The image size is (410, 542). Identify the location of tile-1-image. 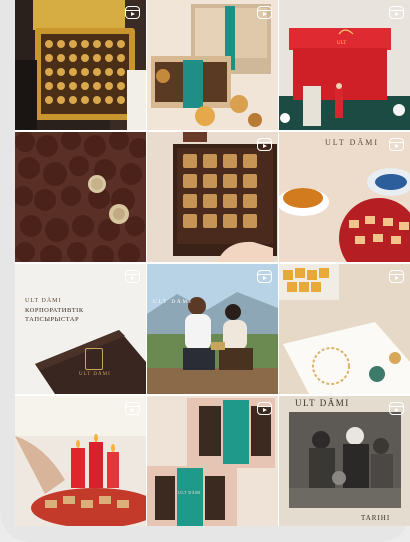
(80, 65).